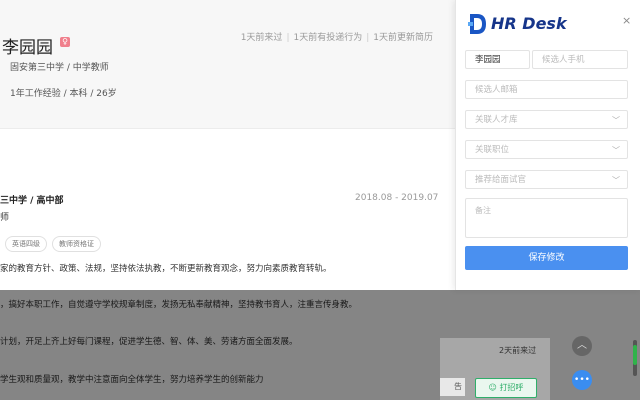 The width and height of the screenshot is (640, 400). I want to click on last-update: 1天前更新简历, so click(403, 38).